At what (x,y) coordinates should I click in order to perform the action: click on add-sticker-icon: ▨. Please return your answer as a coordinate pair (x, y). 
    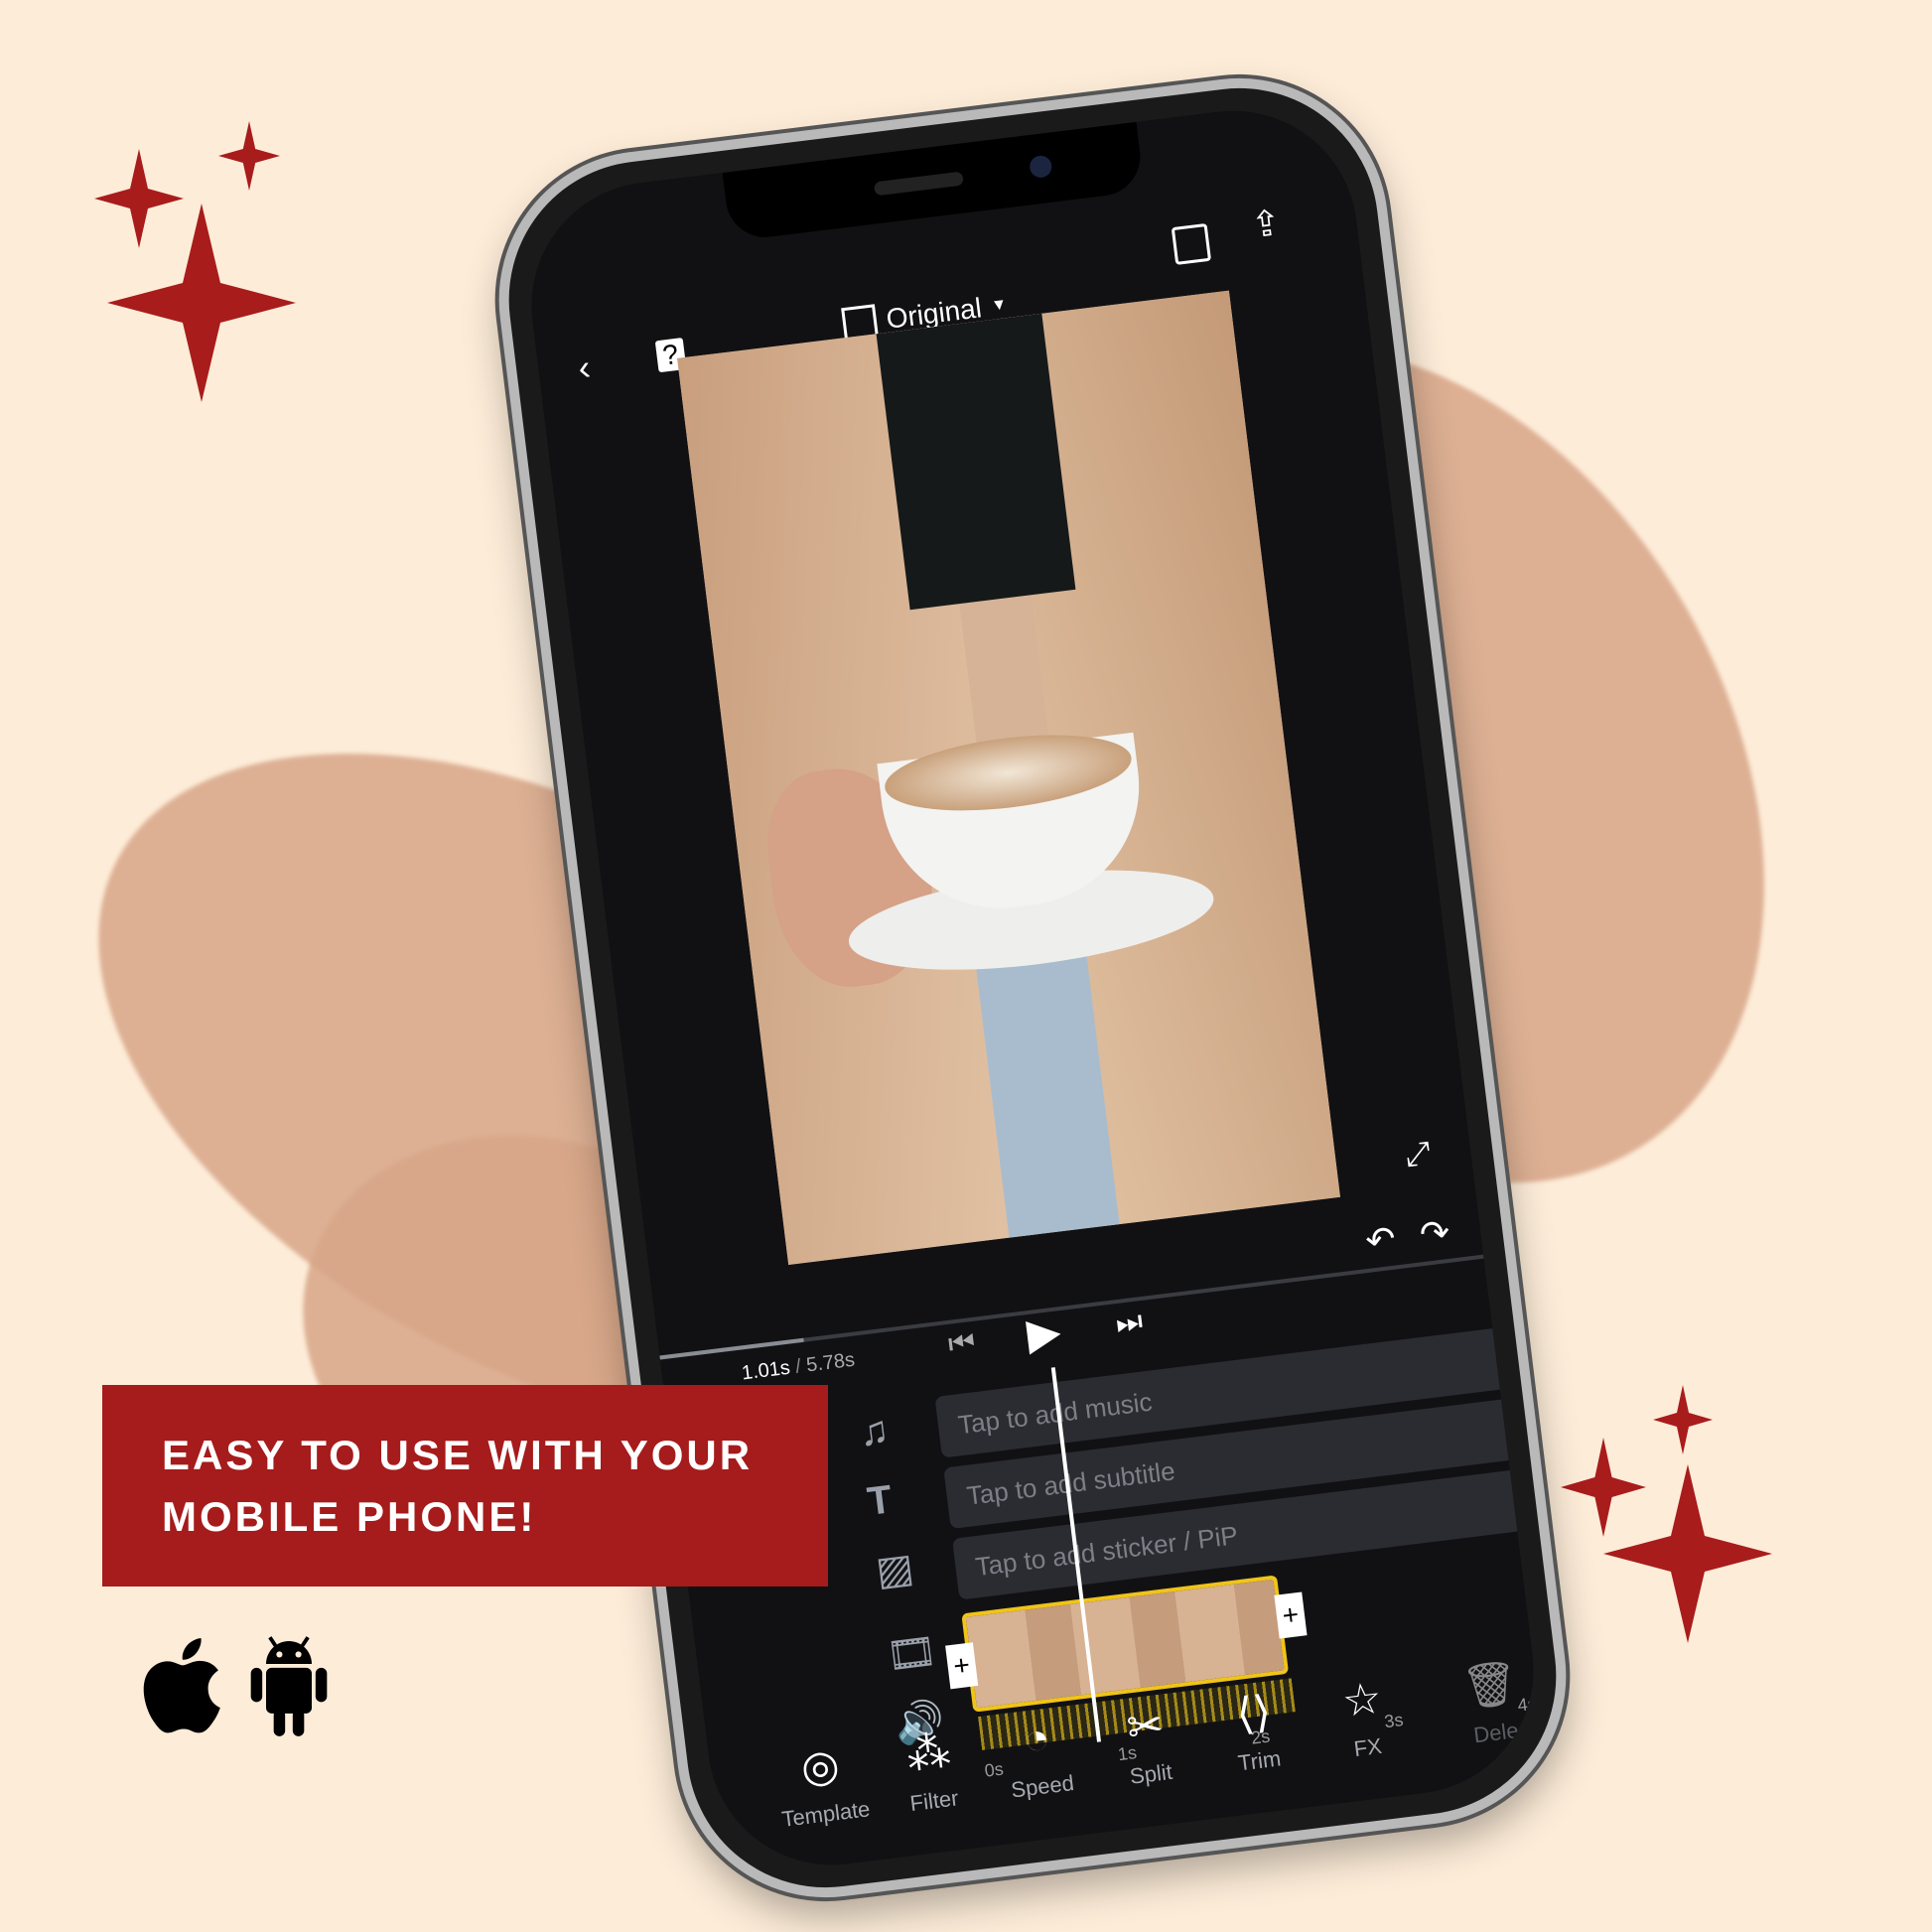
    Looking at the image, I should click on (895, 1570).